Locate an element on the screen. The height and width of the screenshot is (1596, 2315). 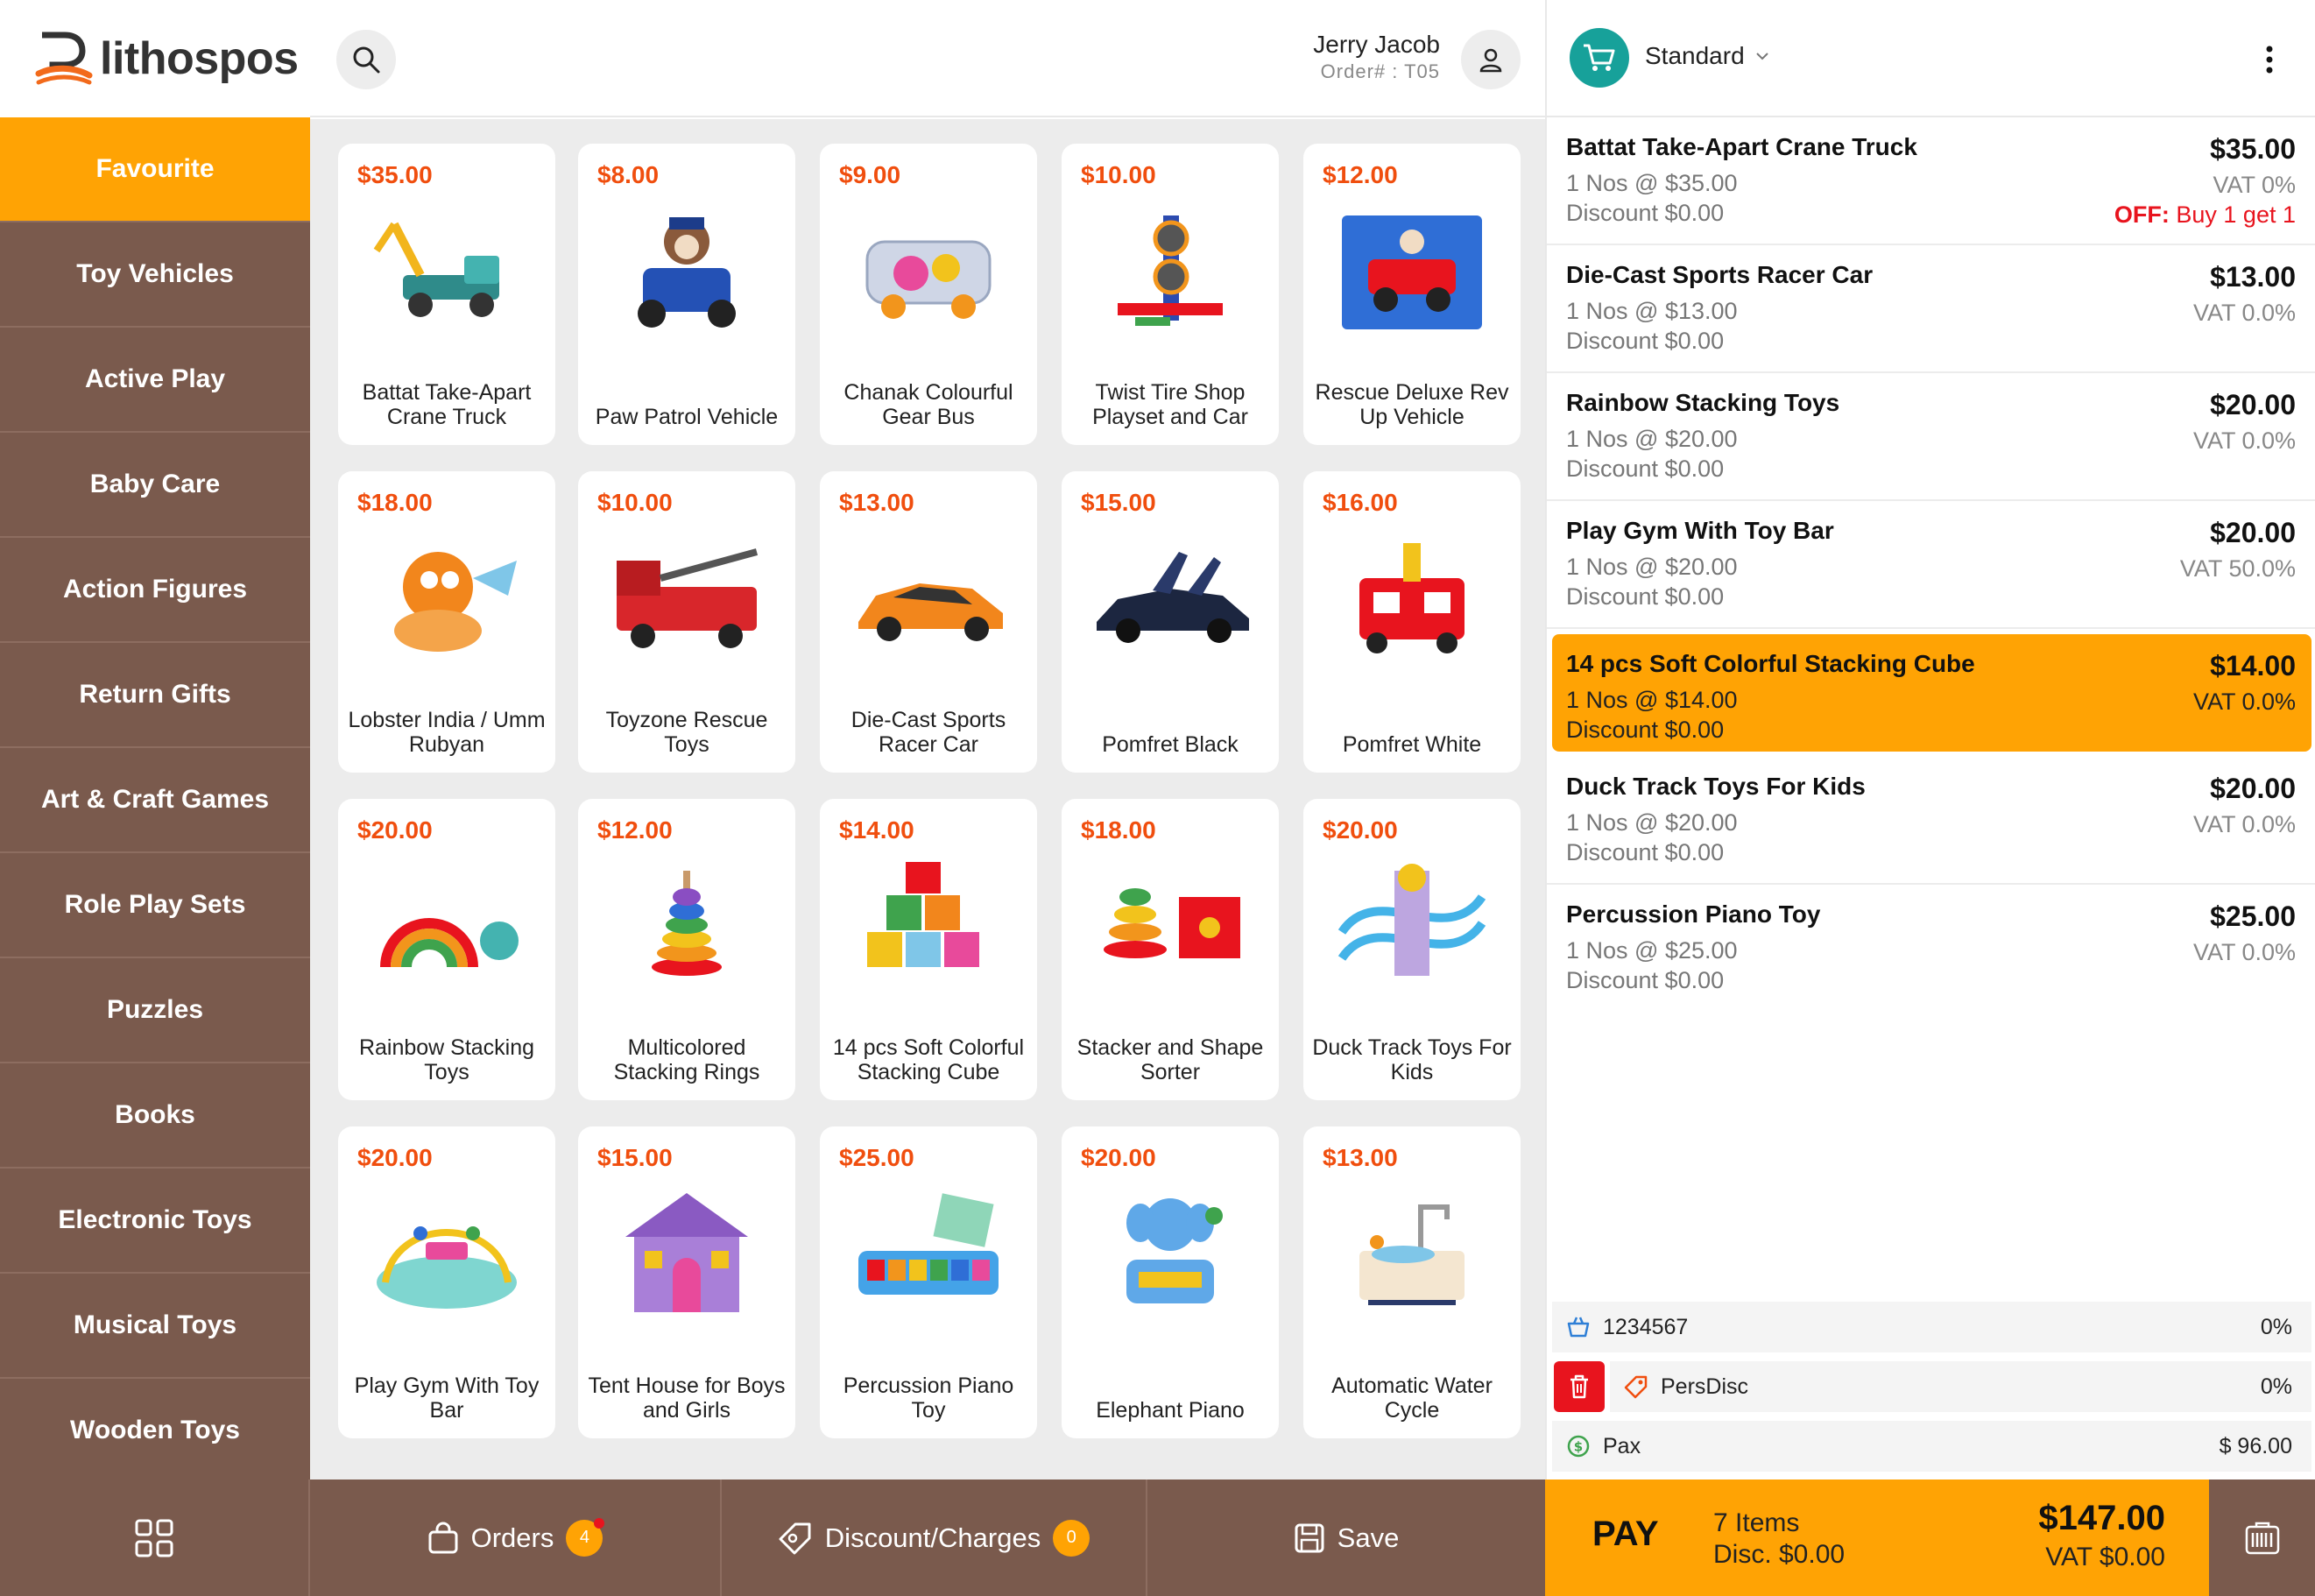
black-car-image is located at coordinates (1173, 597).